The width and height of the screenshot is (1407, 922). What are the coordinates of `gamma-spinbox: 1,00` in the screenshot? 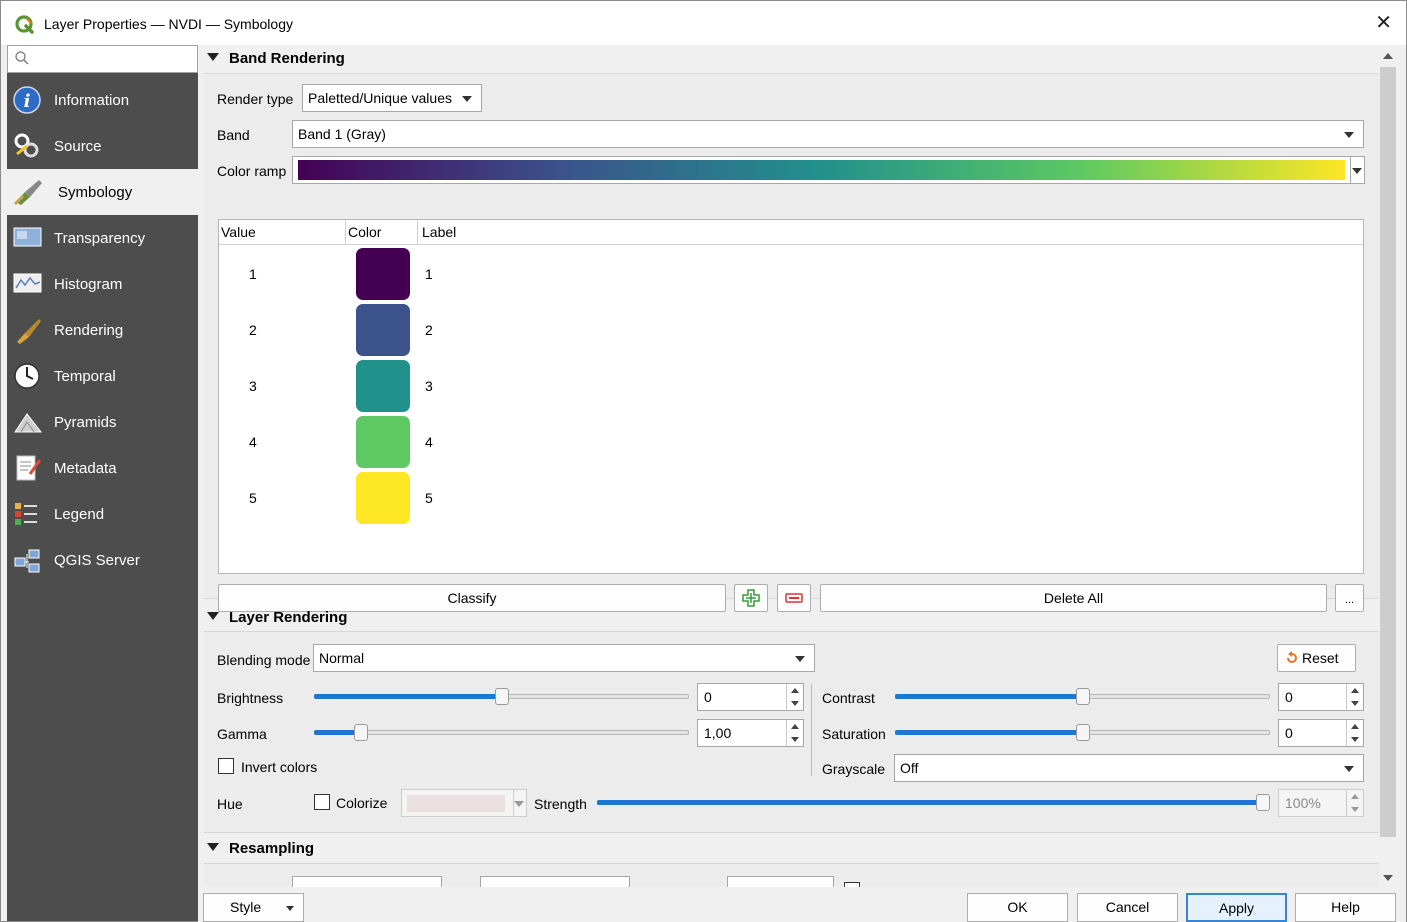 It's located at (750, 733).